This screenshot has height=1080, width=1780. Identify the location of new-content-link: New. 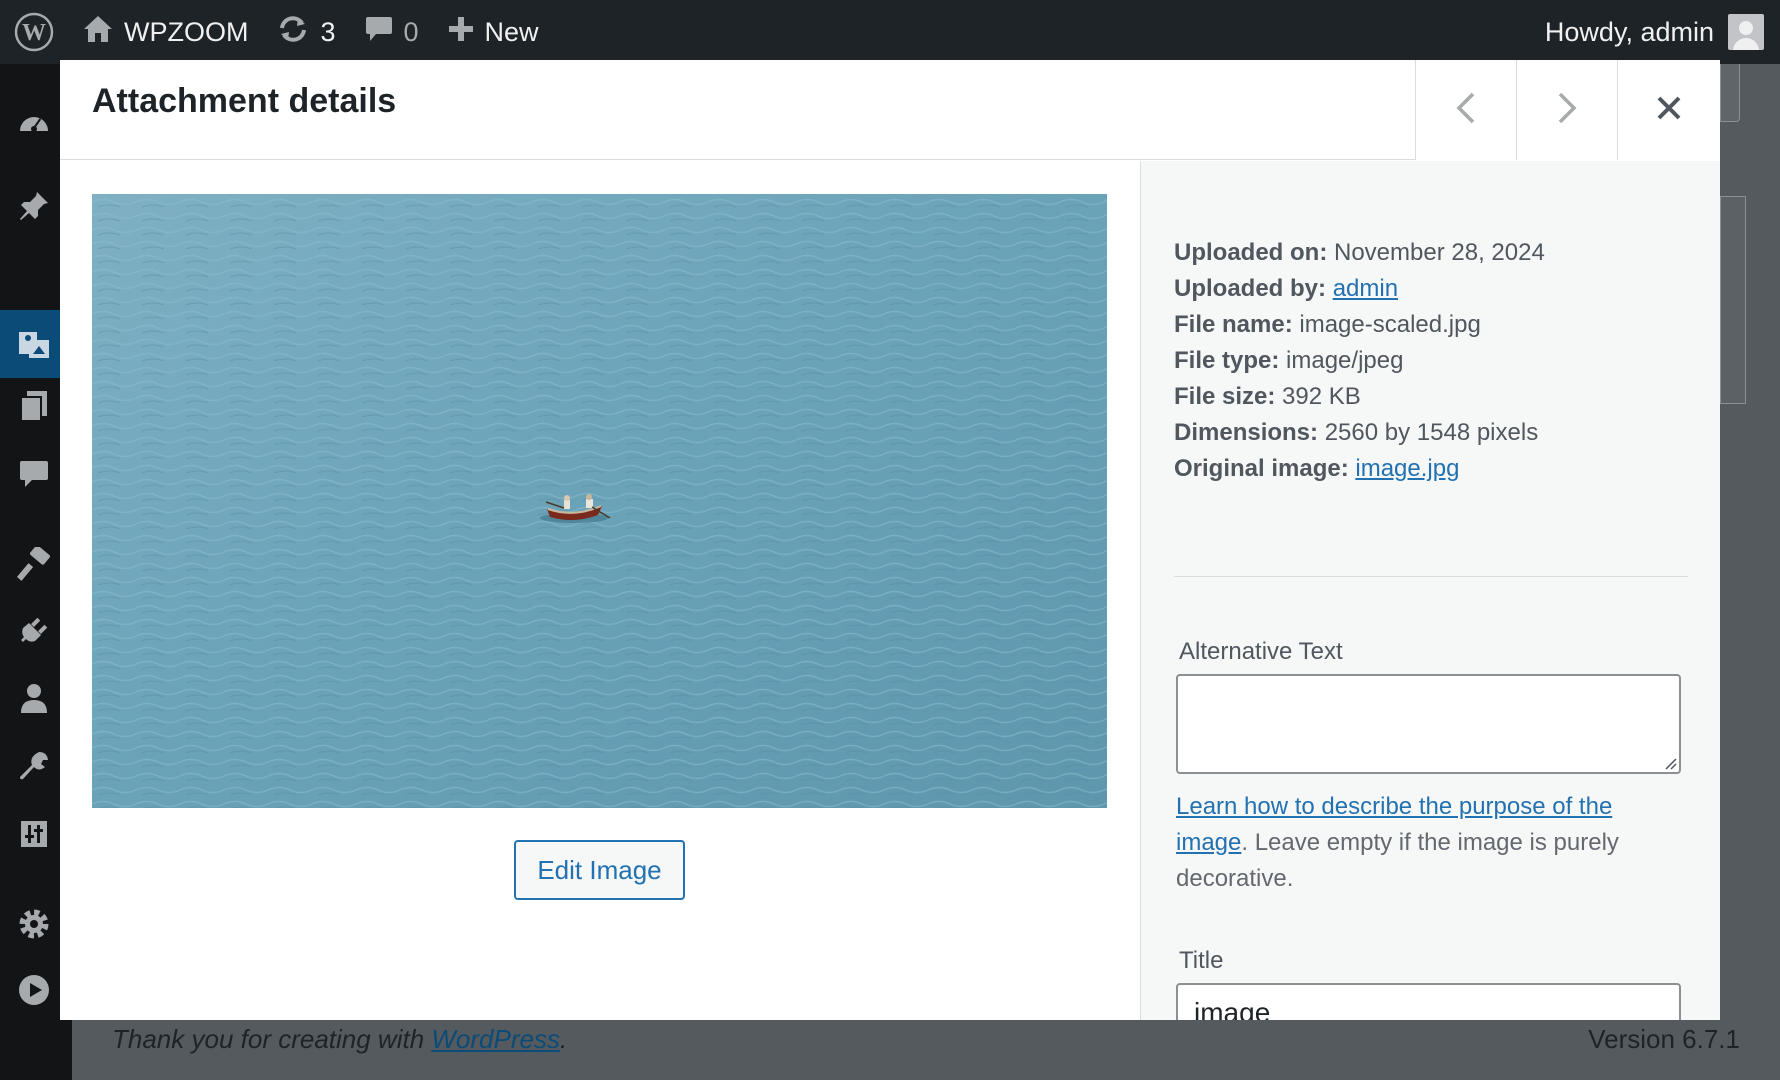
(493, 32).